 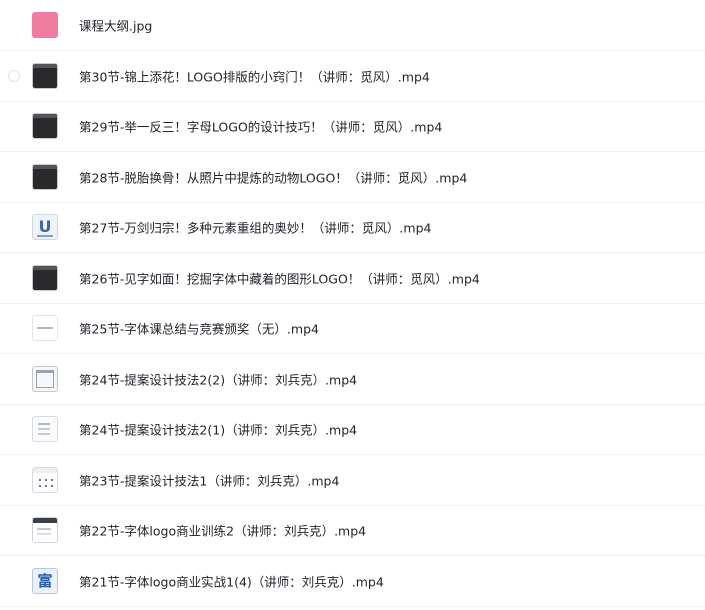 What do you see at coordinates (45, 227) in the screenshot?
I see `video-thumbnail-icon: U` at bounding box center [45, 227].